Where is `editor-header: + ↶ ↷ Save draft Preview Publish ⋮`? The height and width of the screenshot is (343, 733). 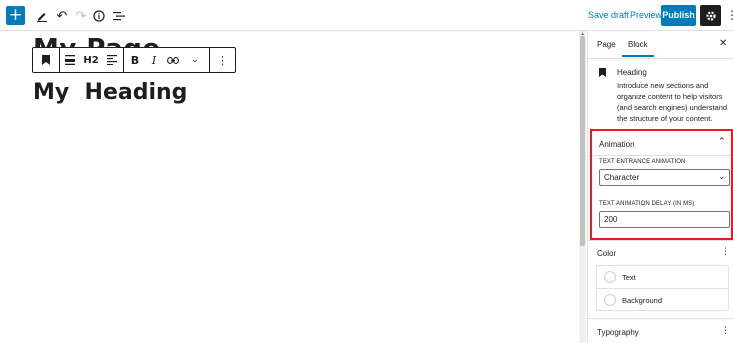
editor-header: + ↶ ↷ Save draft Preview Publish ⋮ is located at coordinates (366, 15).